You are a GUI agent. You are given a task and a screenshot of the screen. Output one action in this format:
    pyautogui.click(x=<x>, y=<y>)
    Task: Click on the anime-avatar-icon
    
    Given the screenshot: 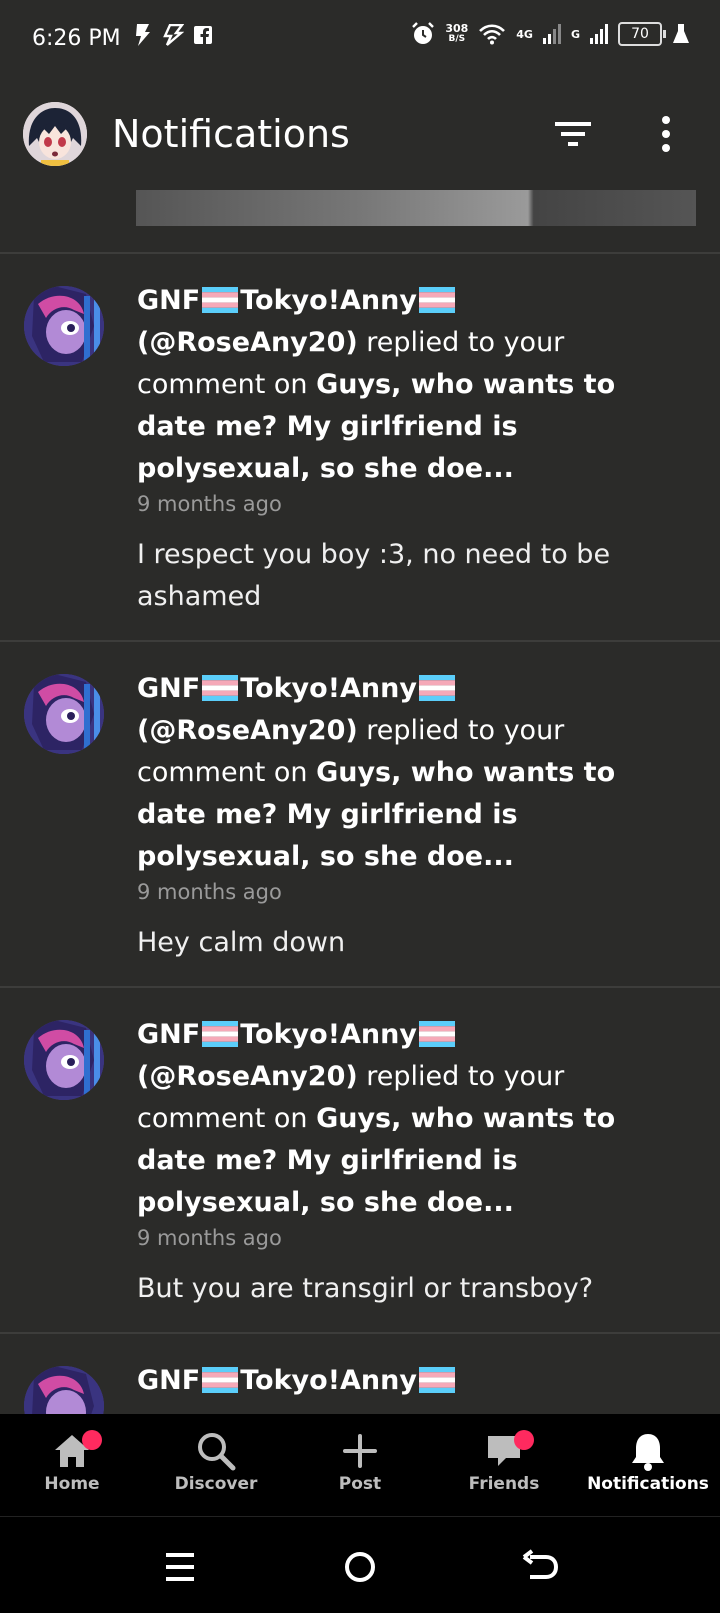 What is the action you would take?
    pyautogui.click(x=55, y=134)
    